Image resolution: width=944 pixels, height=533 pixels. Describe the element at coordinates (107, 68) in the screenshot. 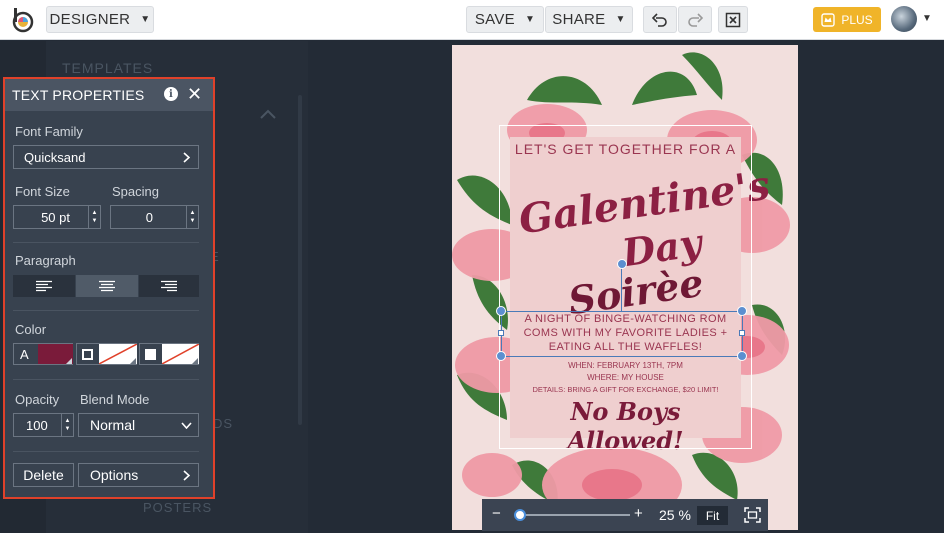

I see `sidebar-templates-label: TEMPLATES` at that location.